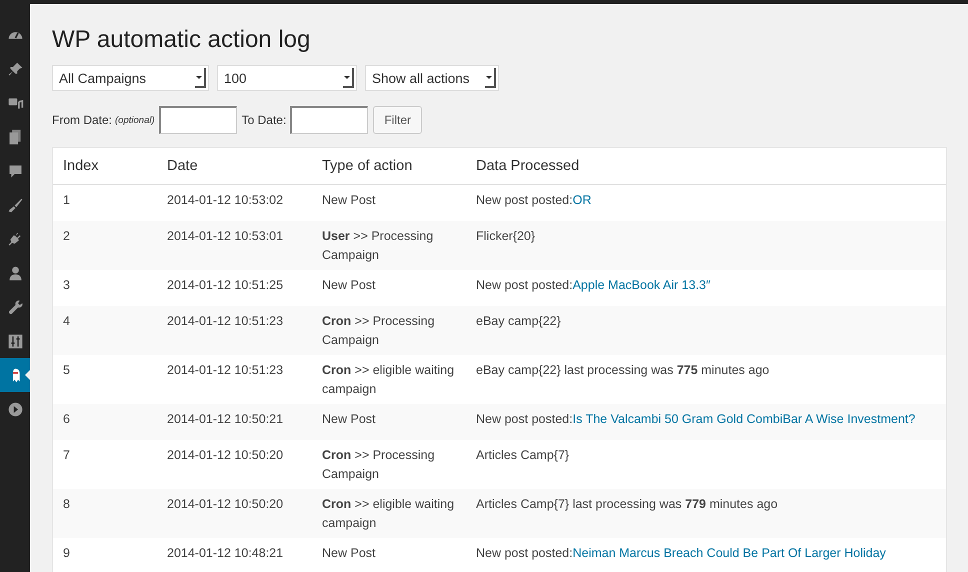 This screenshot has width=968, height=572. Describe the element at coordinates (378, 245) in the screenshot. I see `action-type-text: User >> Processing Campaign` at that location.